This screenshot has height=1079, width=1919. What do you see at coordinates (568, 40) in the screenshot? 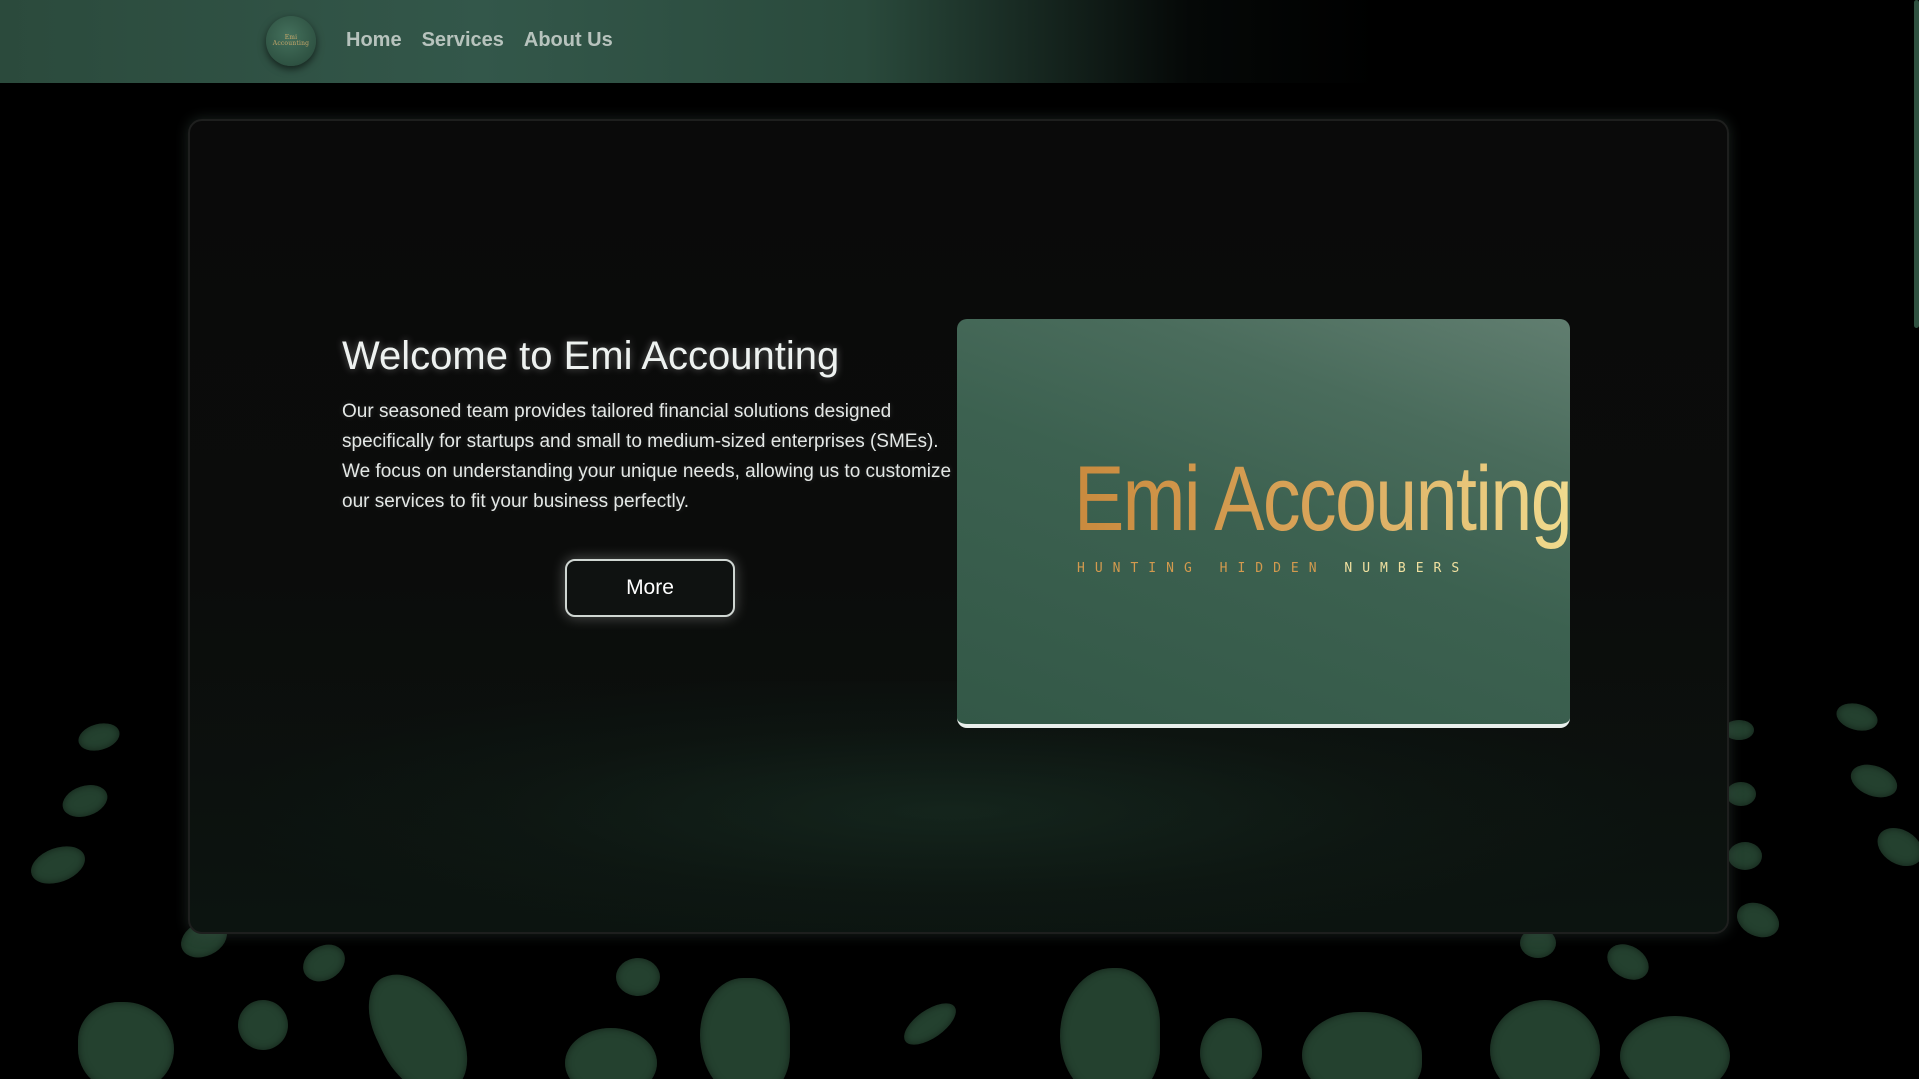
I see `nav-link-about-us: About Us` at bounding box center [568, 40].